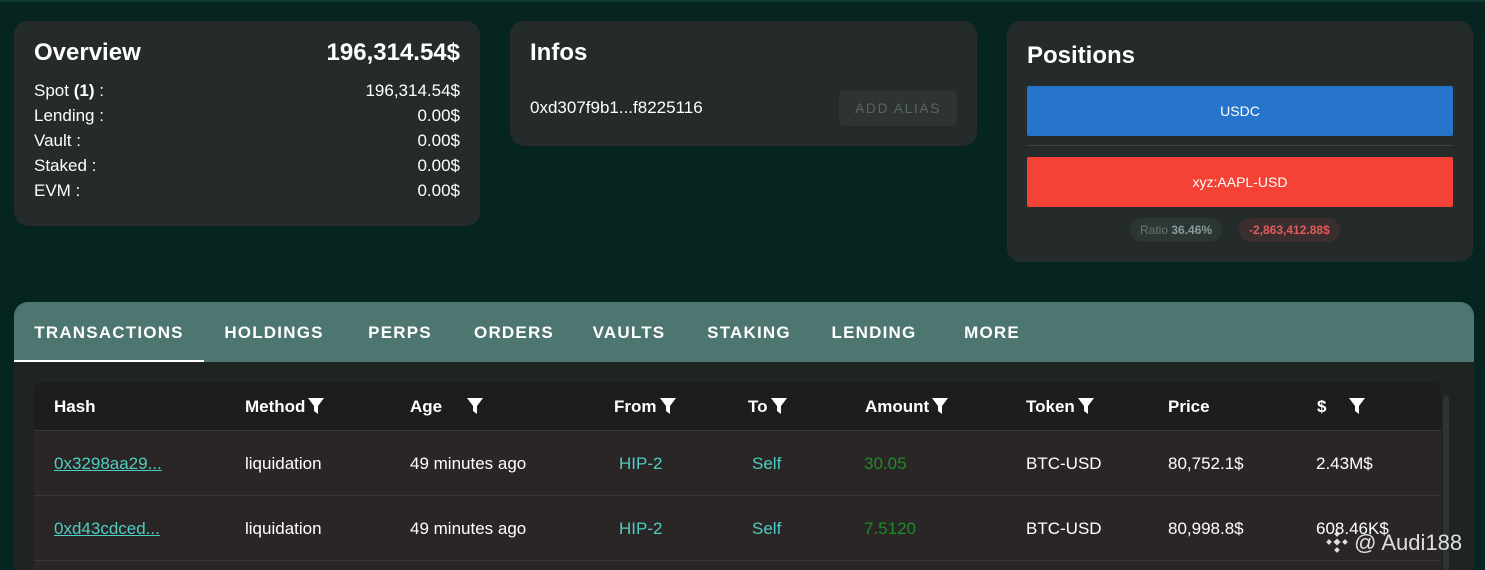 The height and width of the screenshot is (570, 1485). I want to click on ratio-value: 36.46%, so click(1192, 230).